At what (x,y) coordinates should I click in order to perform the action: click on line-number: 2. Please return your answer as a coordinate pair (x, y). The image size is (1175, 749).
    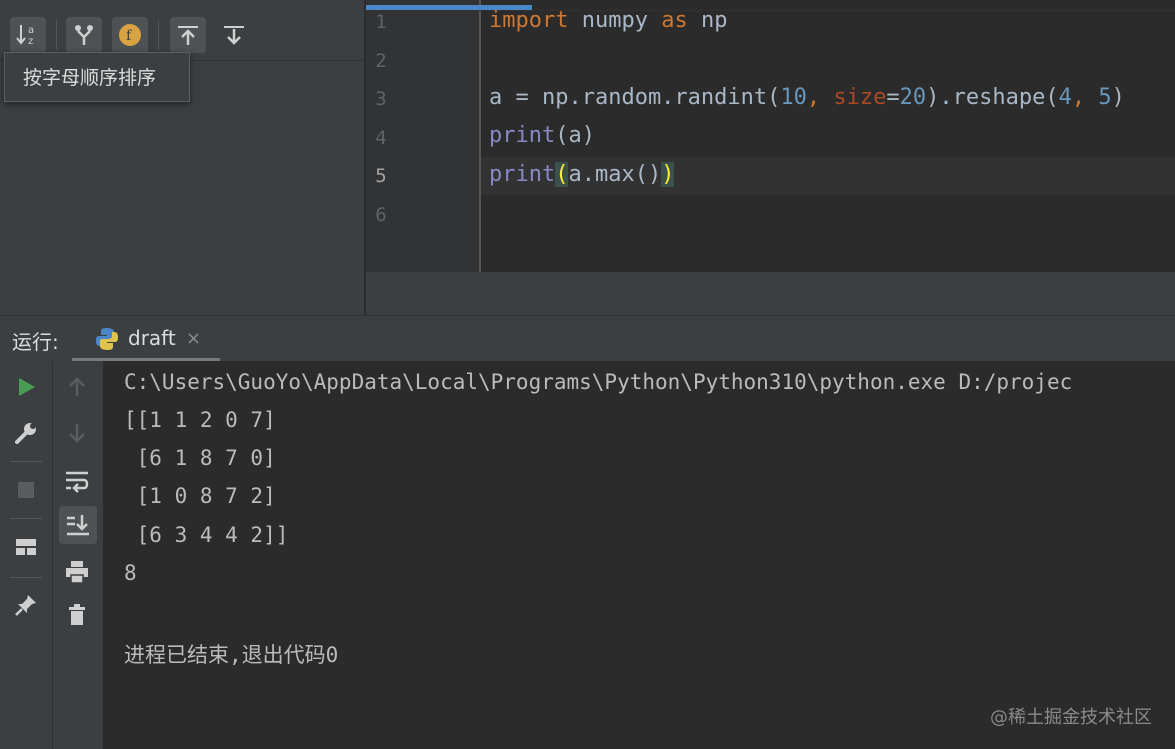
    Looking at the image, I should click on (381, 61).